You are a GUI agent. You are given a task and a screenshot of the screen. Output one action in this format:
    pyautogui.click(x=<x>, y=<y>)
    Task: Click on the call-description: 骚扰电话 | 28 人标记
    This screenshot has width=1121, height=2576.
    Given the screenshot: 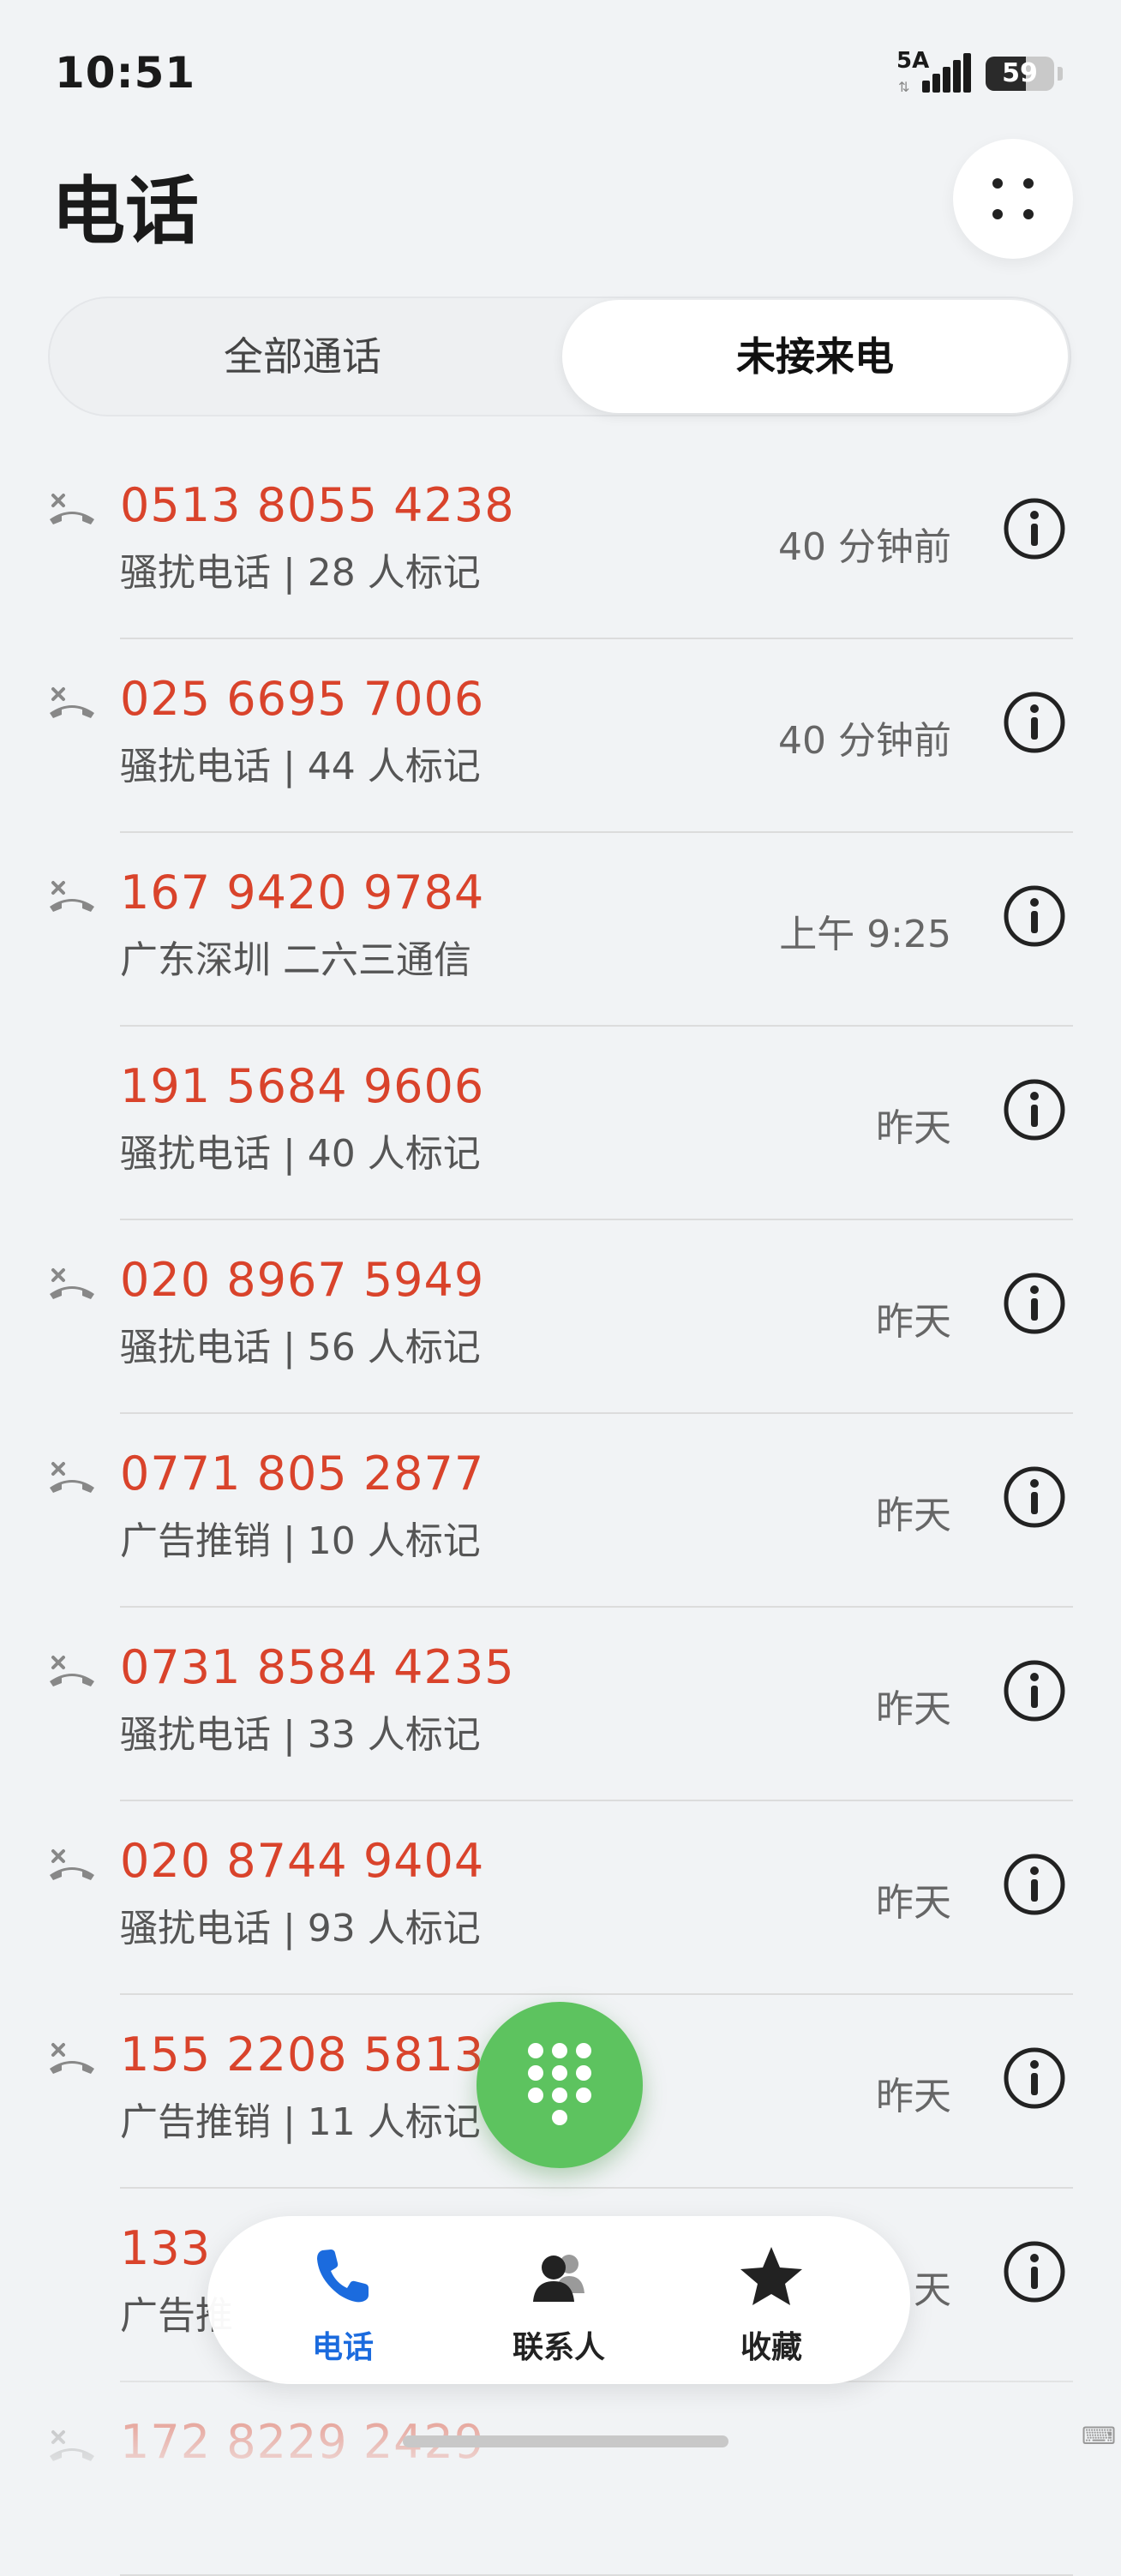 What is the action you would take?
    pyautogui.click(x=300, y=573)
    